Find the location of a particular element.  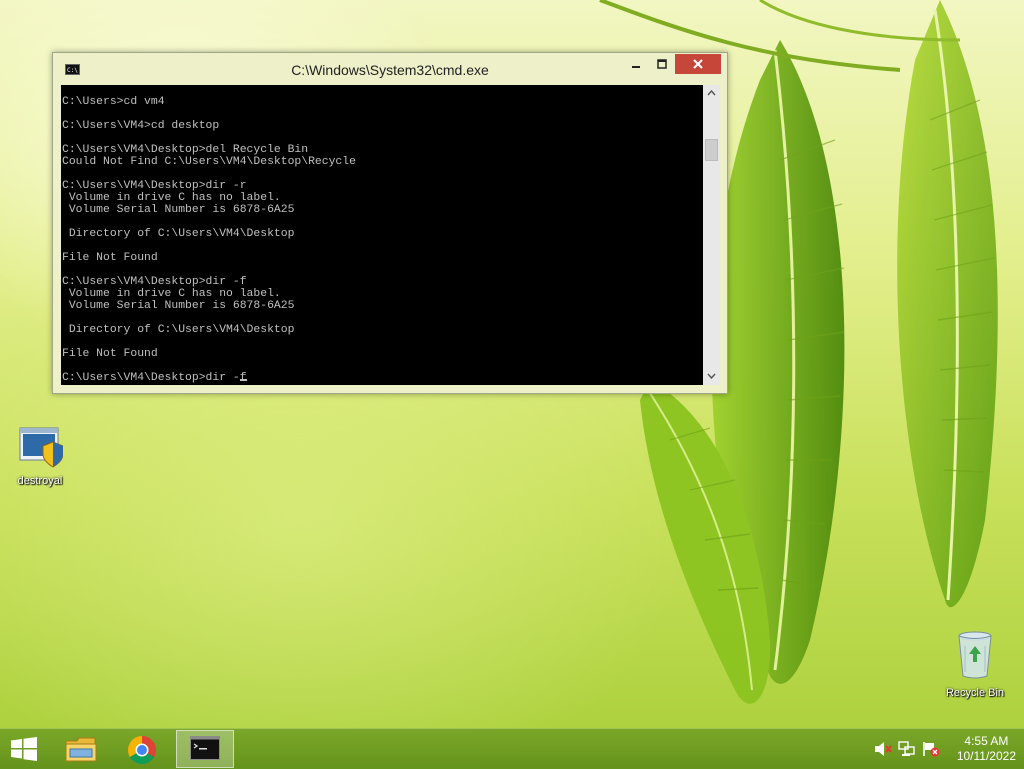

chevron-up-icon is located at coordinates (711, 93).